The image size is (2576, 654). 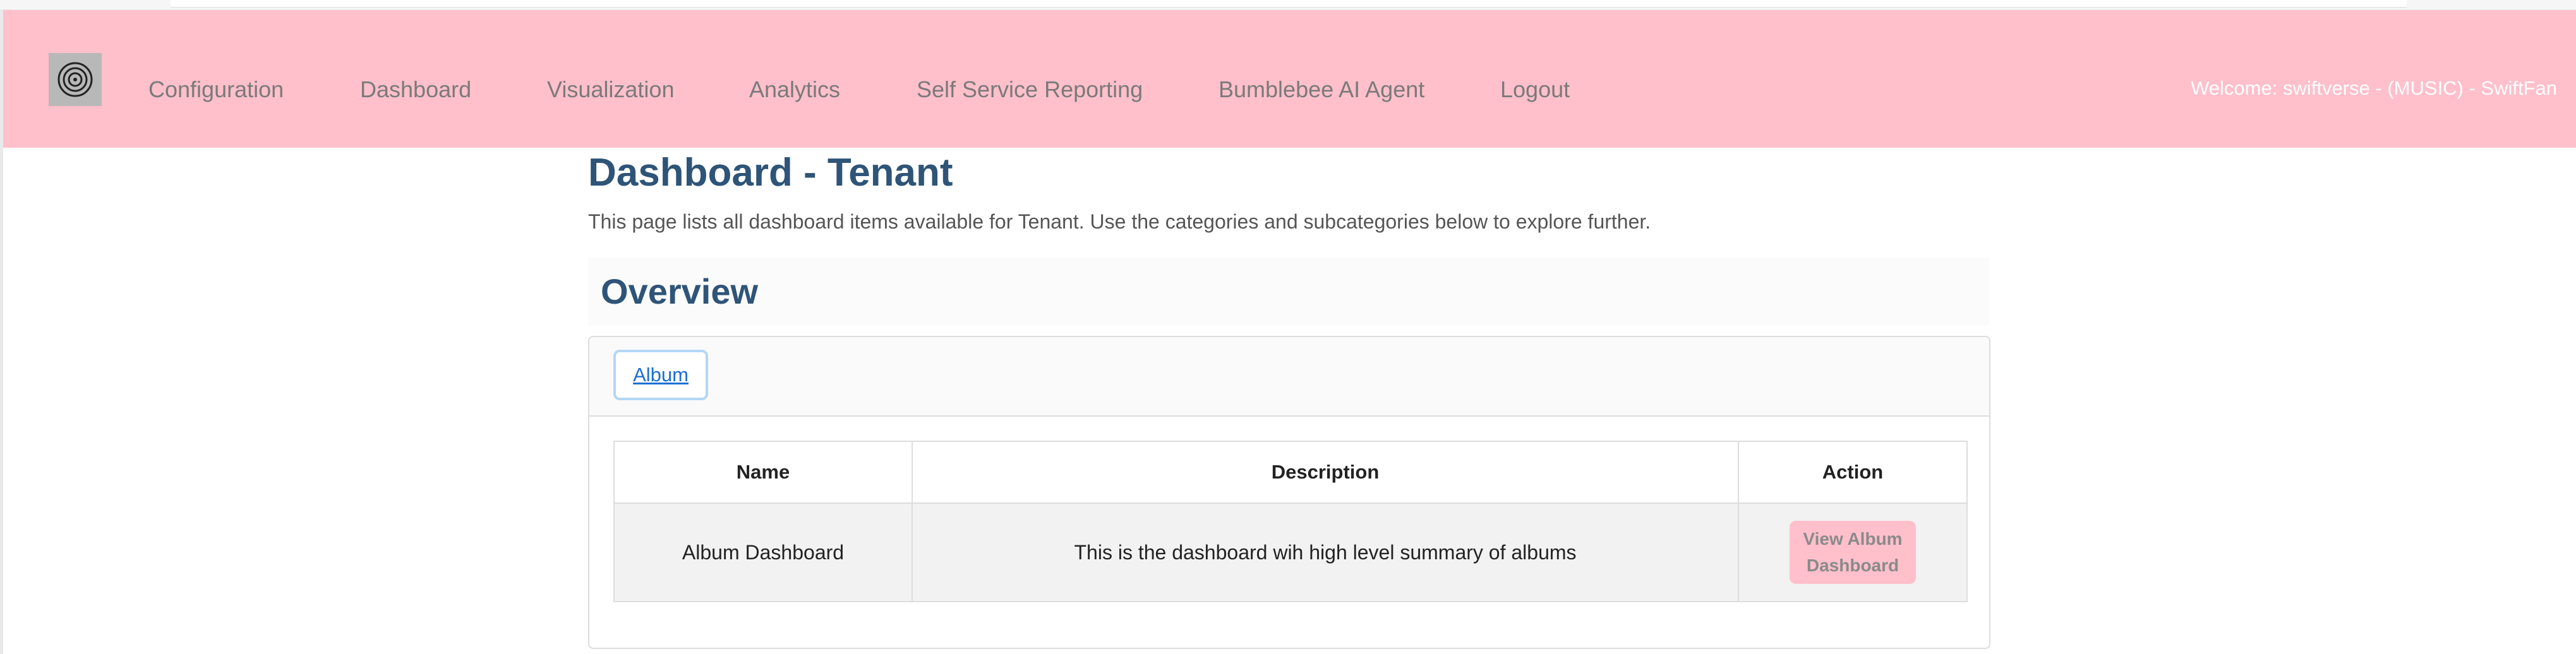 I want to click on nav-link-configuration: Configuration, so click(x=216, y=89).